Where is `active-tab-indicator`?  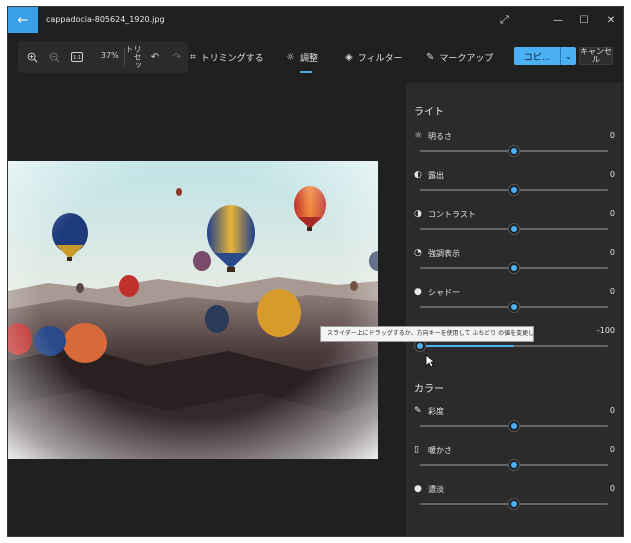
active-tab-indicator is located at coordinates (306, 72).